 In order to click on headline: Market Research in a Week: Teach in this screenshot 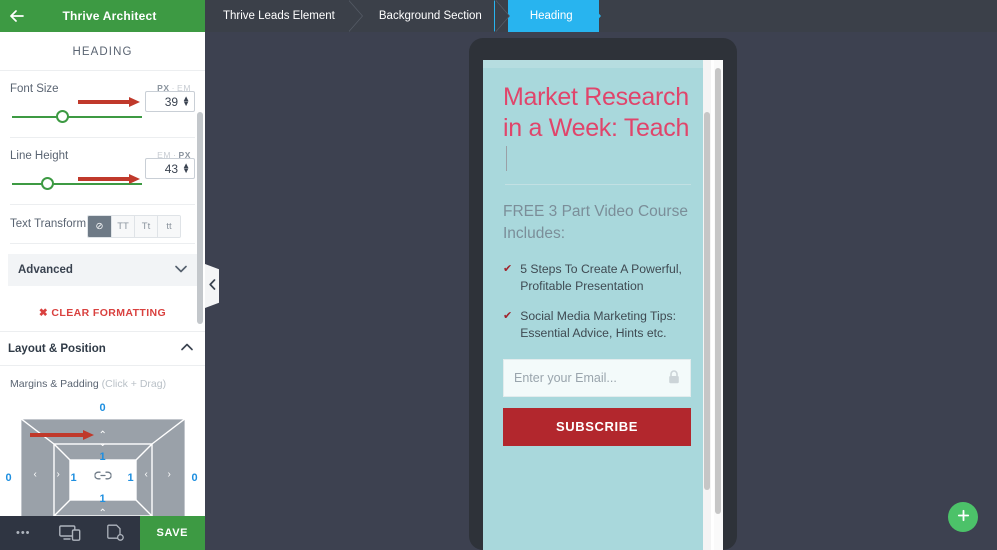, I will do `click(597, 128)`.